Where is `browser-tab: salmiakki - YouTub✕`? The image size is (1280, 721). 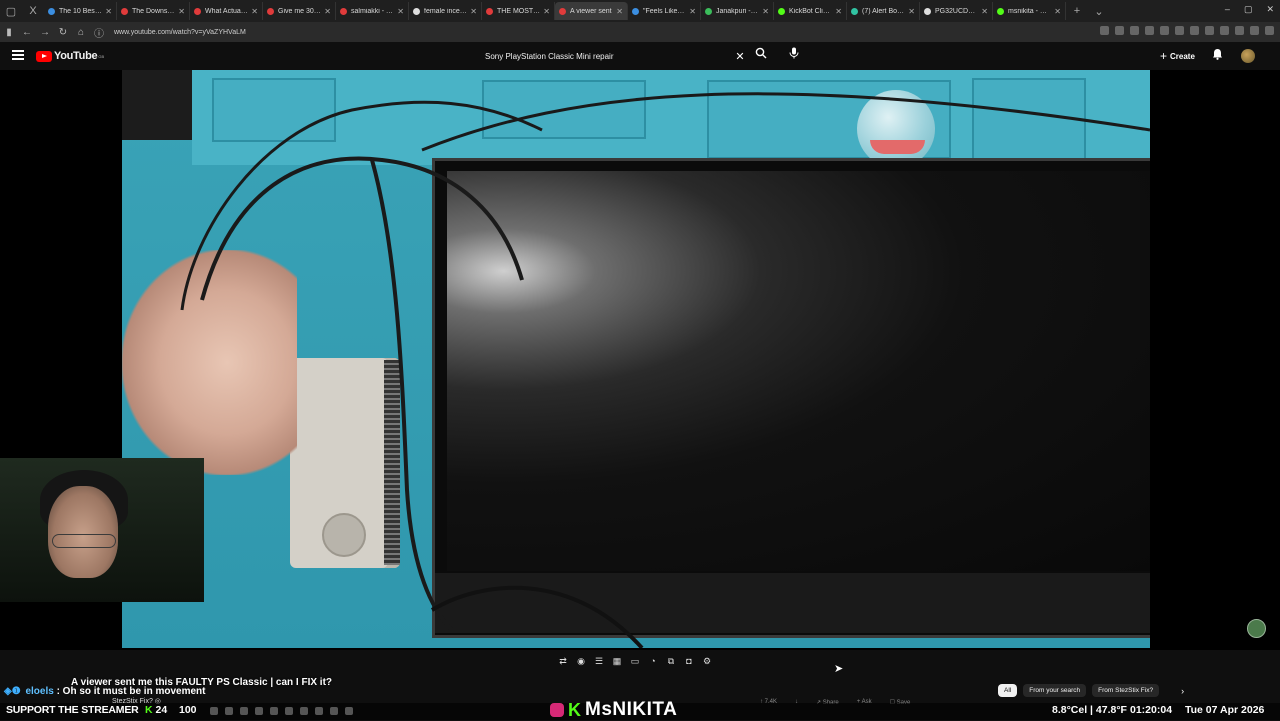 browser-tab: salmiakki - YouTub✕ is located at coordinates (372, 11).